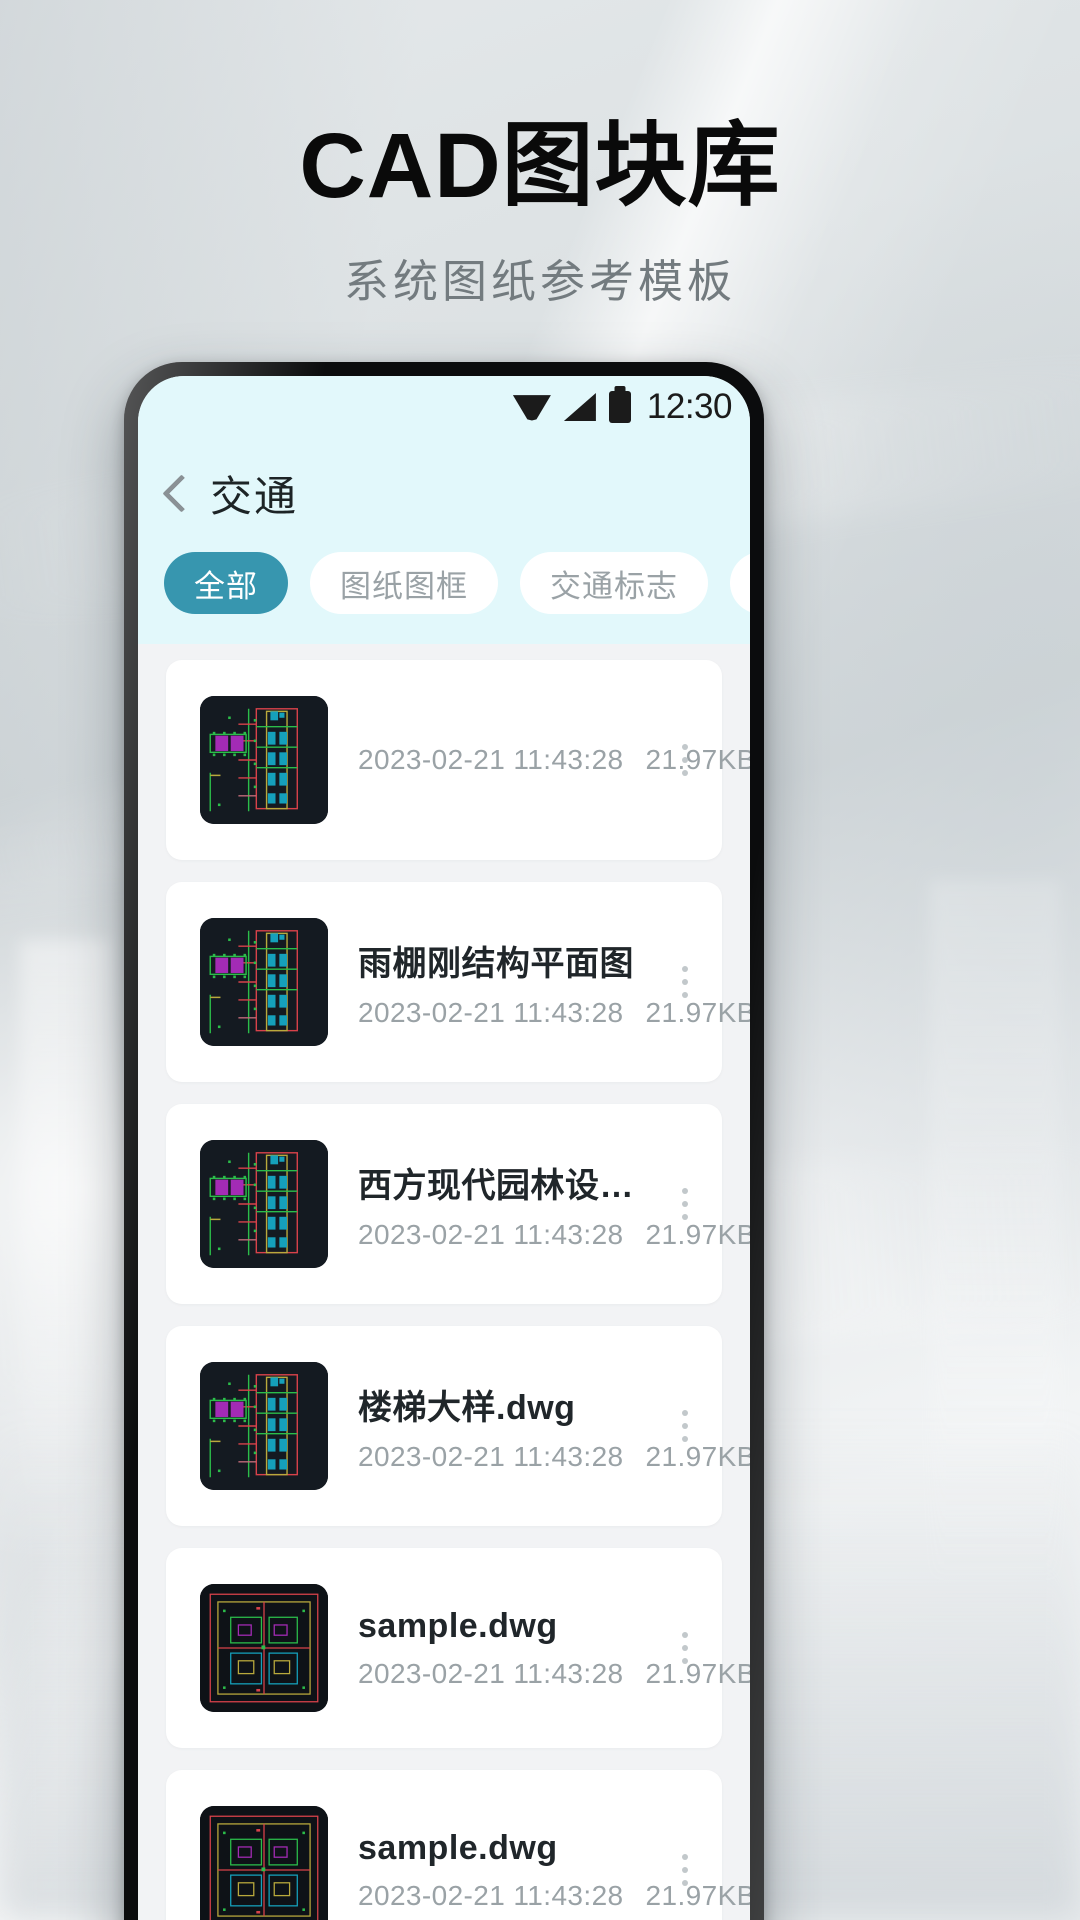  What do you see at coordinates (531, 408) in the screenshot?
I see `wifi-icon` at bounding box center [531, 408].